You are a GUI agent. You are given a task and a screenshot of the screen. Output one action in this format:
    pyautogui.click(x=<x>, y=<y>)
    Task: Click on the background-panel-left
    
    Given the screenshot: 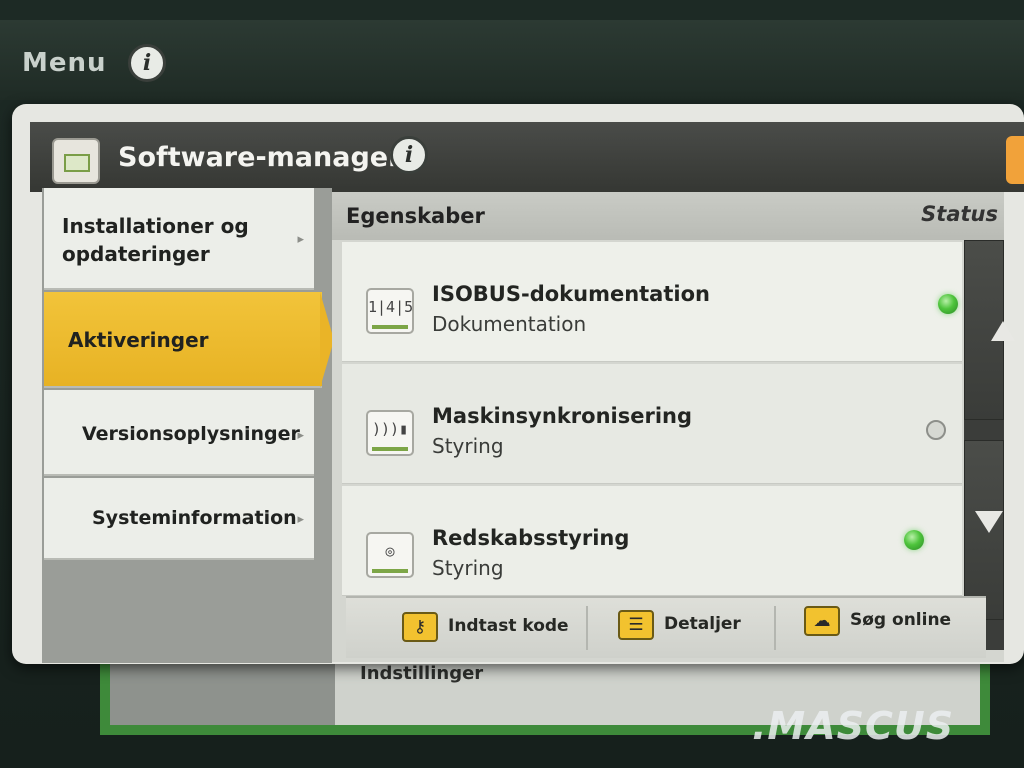 What is the action you would take?
    pyautogui.click(x=222, y=690)
    